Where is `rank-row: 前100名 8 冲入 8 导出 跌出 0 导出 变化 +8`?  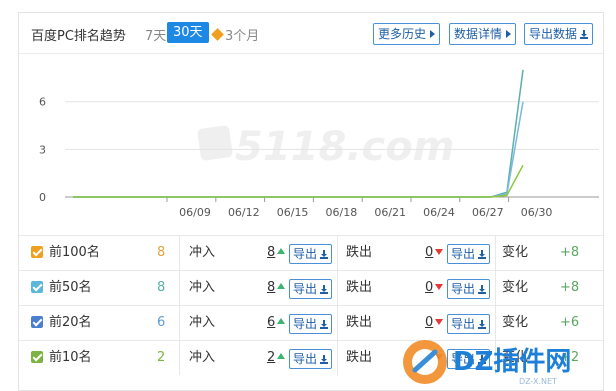 rank-row: 前100名 8 冲入 8 导出 跌出 0 导出 变化 +8 is located at coordinates (311, 252).